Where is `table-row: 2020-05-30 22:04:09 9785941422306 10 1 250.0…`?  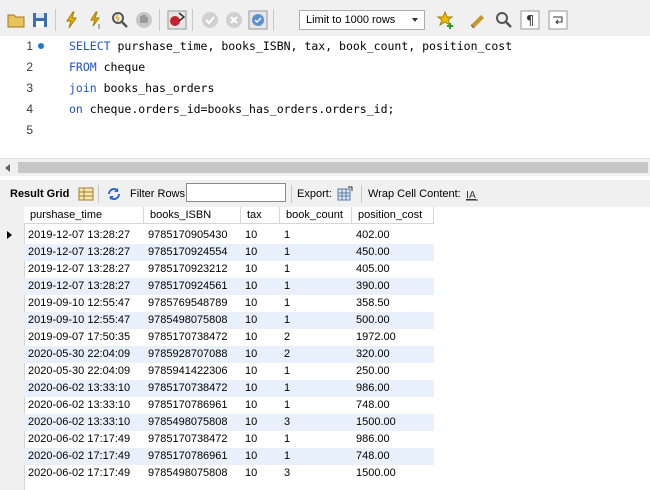 table-row: 2020-05-30 22:04:09 9785941422306 10 1 250.0… is located at coordinates (229, 371).